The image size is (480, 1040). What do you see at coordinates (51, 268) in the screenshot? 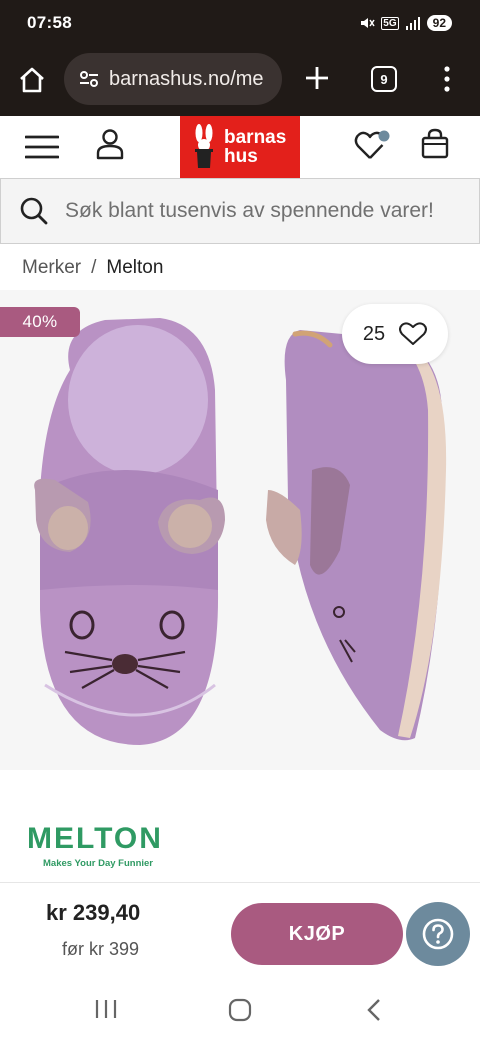
I see `breadcrumb-merker: Merker` at bounding box center [51, 268].